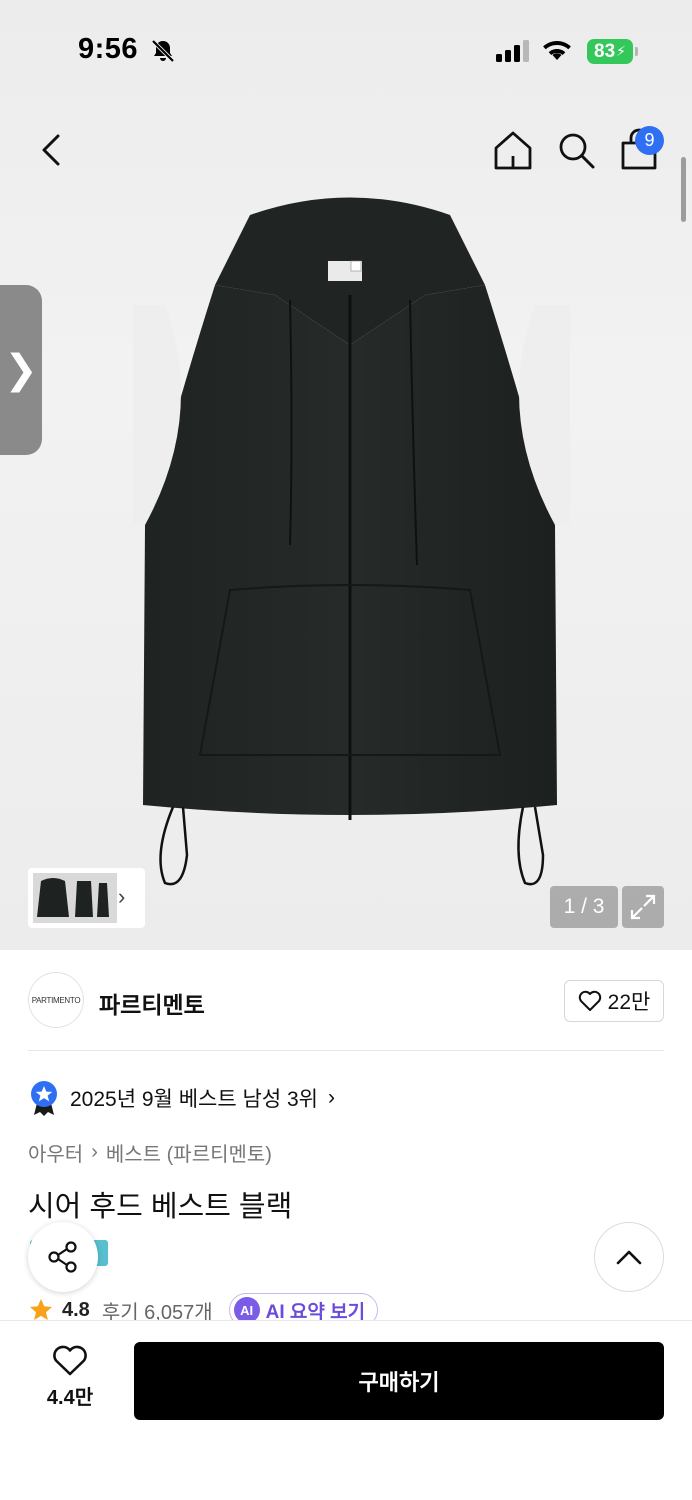 This screenshot has width=692, height=1500. Describe the element at coordinates (605, 51) in the screenshot. I see `battery-level: 83` at that location.